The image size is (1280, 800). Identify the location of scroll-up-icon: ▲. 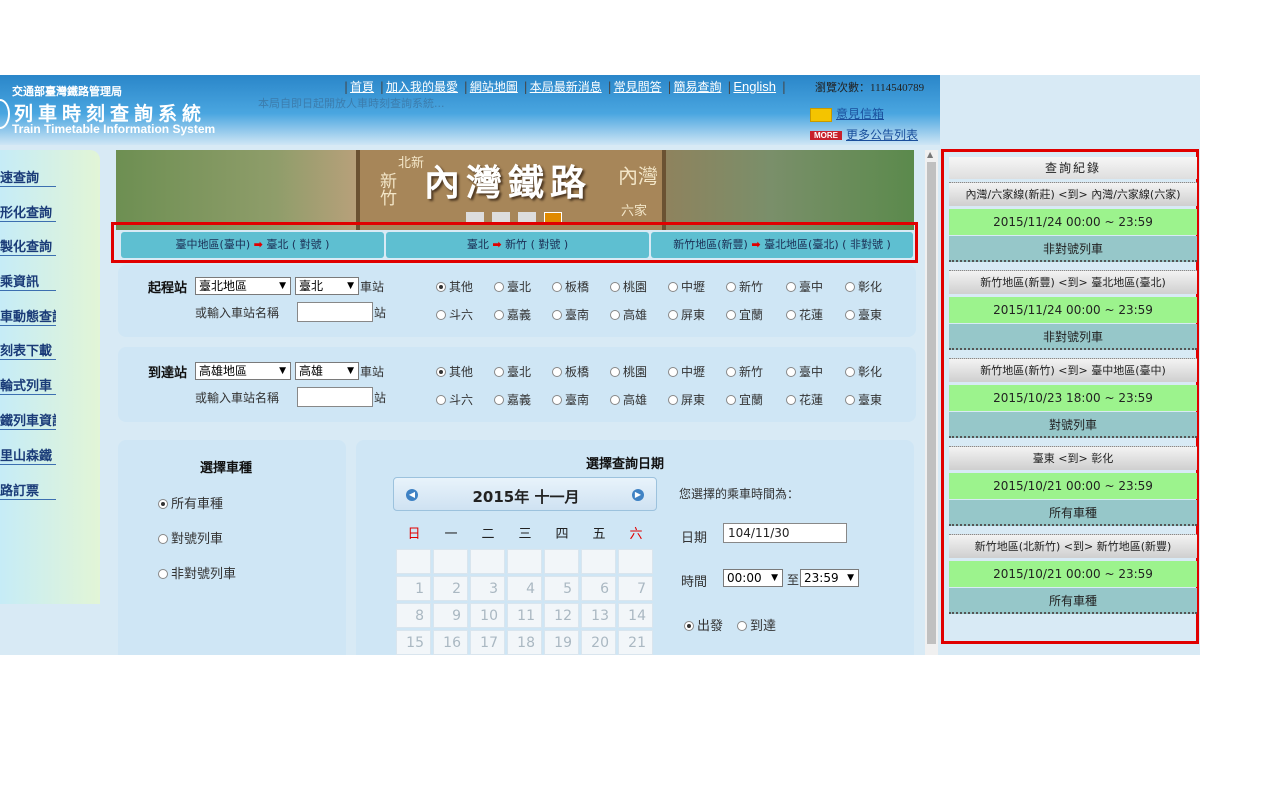
(930, 154).